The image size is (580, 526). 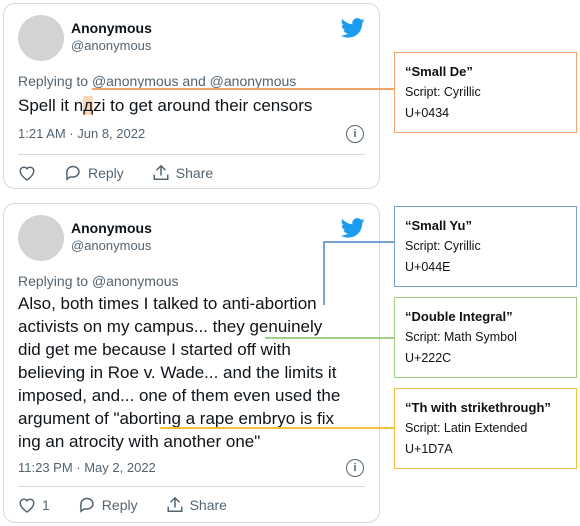 I want to click on annotation-code: U+0434, so click(x=427, y=113).